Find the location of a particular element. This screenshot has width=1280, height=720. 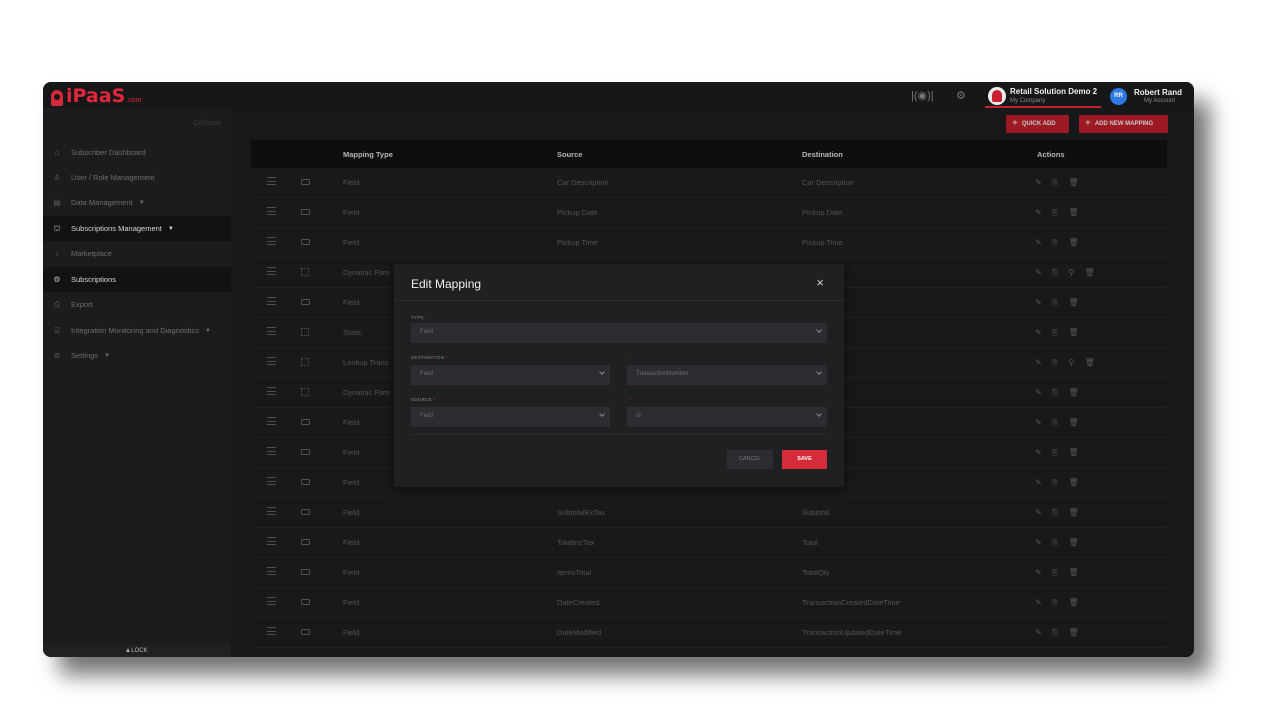

activity-icon: |(◉)| is located at coordinates (922, 95).